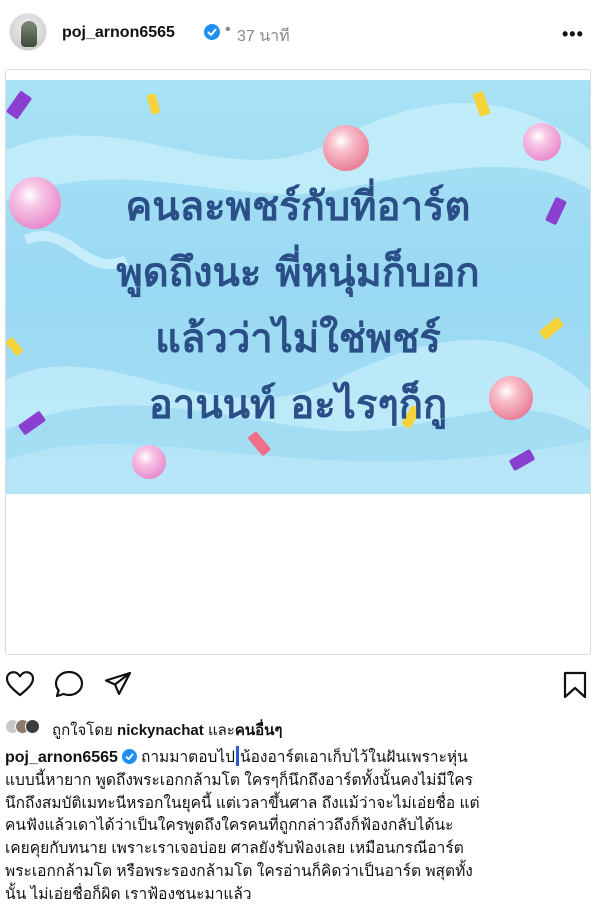 This screenshot has width=596, height=912. I want to click on username-link: poj_arnon6565, so click(118, 33).